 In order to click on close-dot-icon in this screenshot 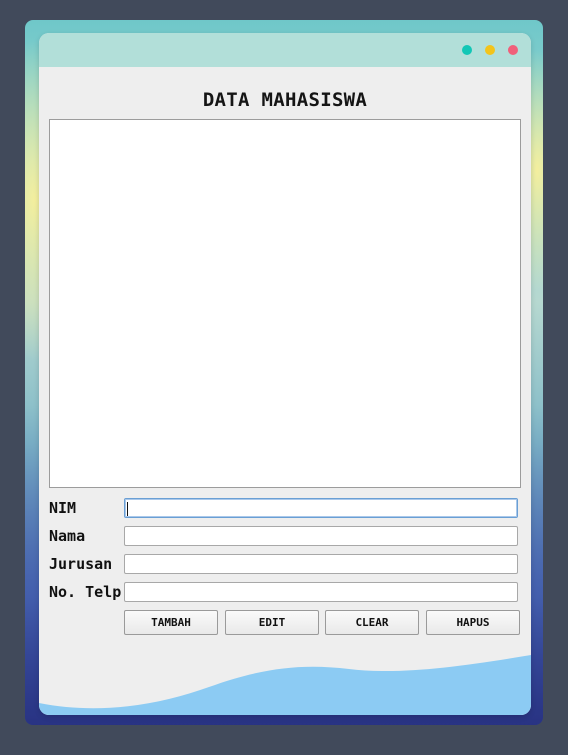, I will do `click(513, 50)`.